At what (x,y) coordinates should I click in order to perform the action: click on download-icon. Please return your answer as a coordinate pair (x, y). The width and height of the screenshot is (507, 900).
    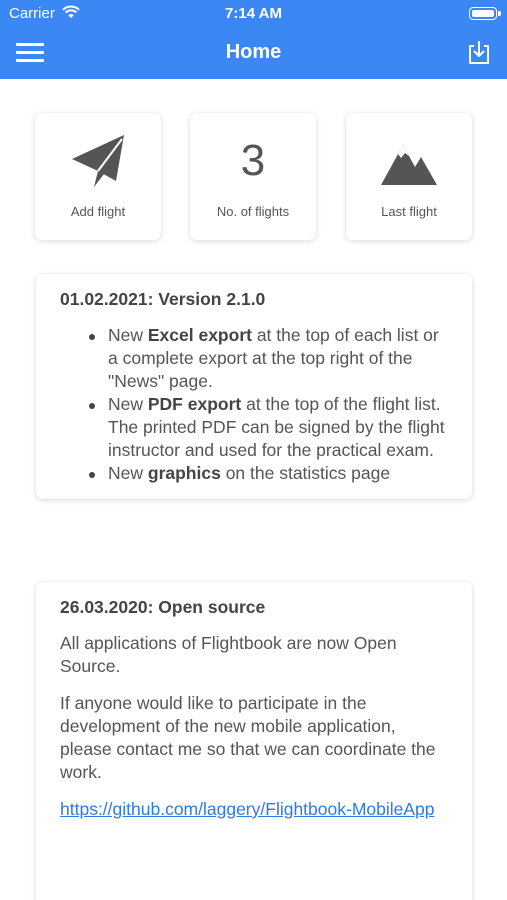
    Looking at the image, I should click on (479, 52).